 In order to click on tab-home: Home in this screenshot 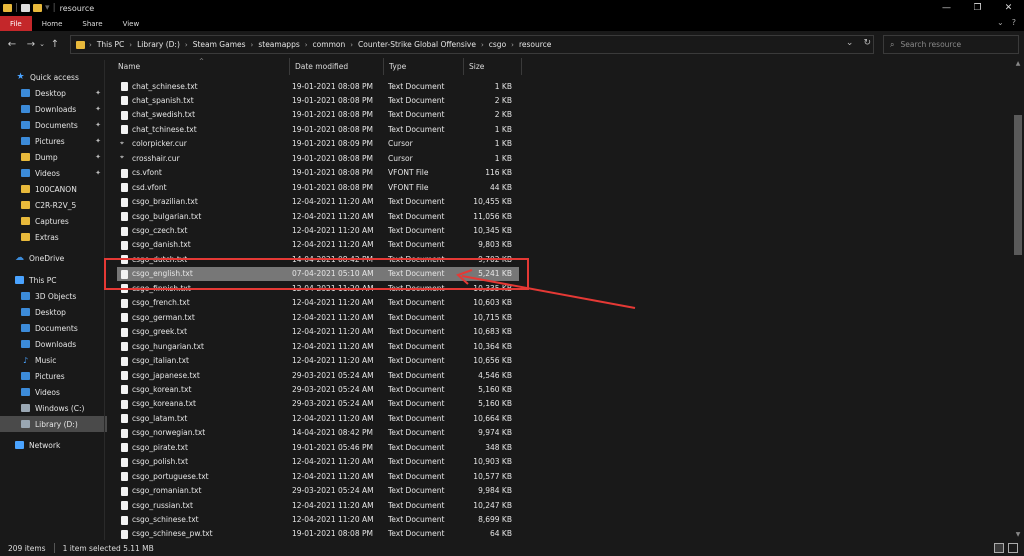, I will do `click(52, 23)`.